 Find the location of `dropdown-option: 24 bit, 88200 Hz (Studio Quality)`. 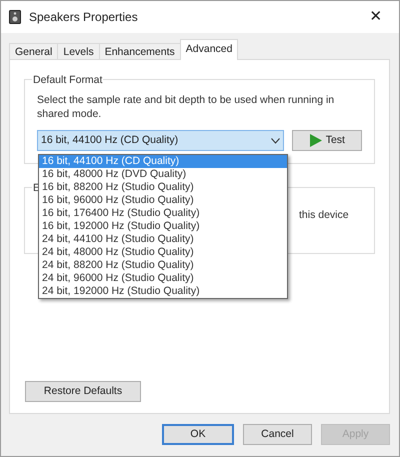

dropdown-option: 24 bit, 88200 Hz (Studio Quality) is located at coordinates (163, 265).